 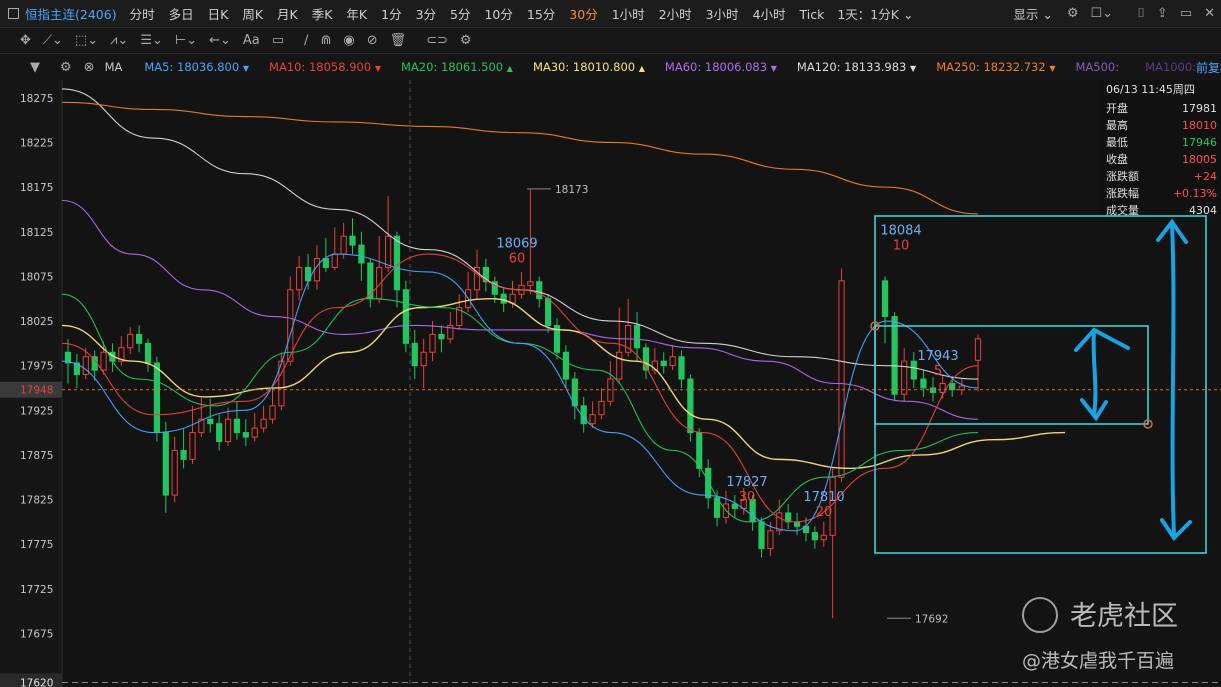 I want to click on ma-item-label: MA20:, so click(x=419, y=67).